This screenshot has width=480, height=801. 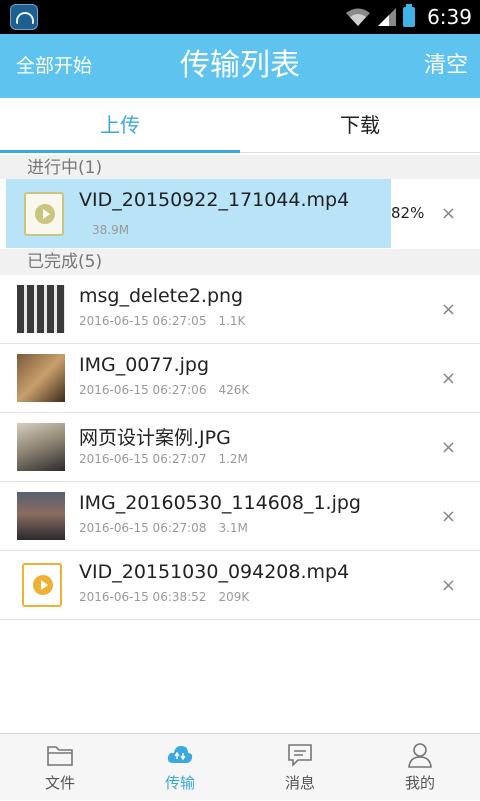 What do you see at coordinates (214, 572) in the screenshot?
I see `file-name: VID_20151030_094208.mp4` at bounding box center [214, 572].